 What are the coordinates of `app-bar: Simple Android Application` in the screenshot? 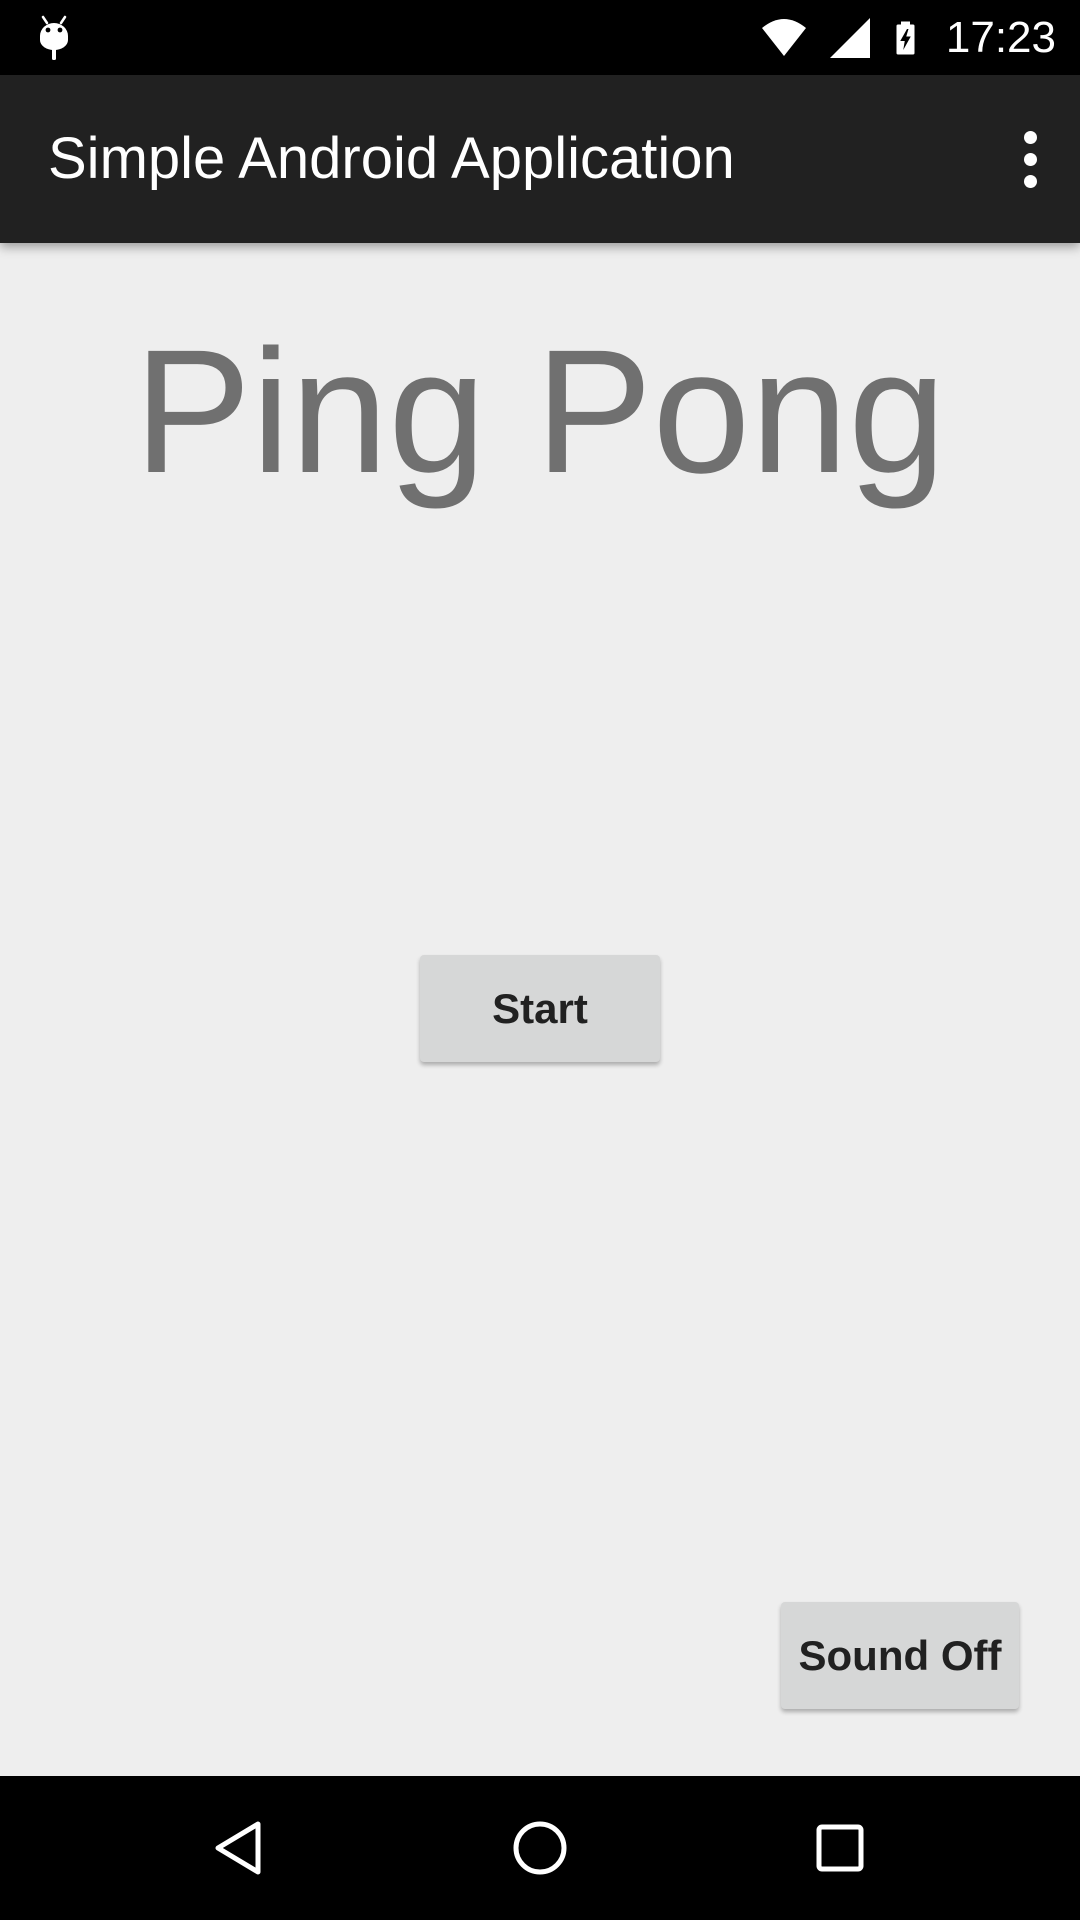 It's located at (540, 159).